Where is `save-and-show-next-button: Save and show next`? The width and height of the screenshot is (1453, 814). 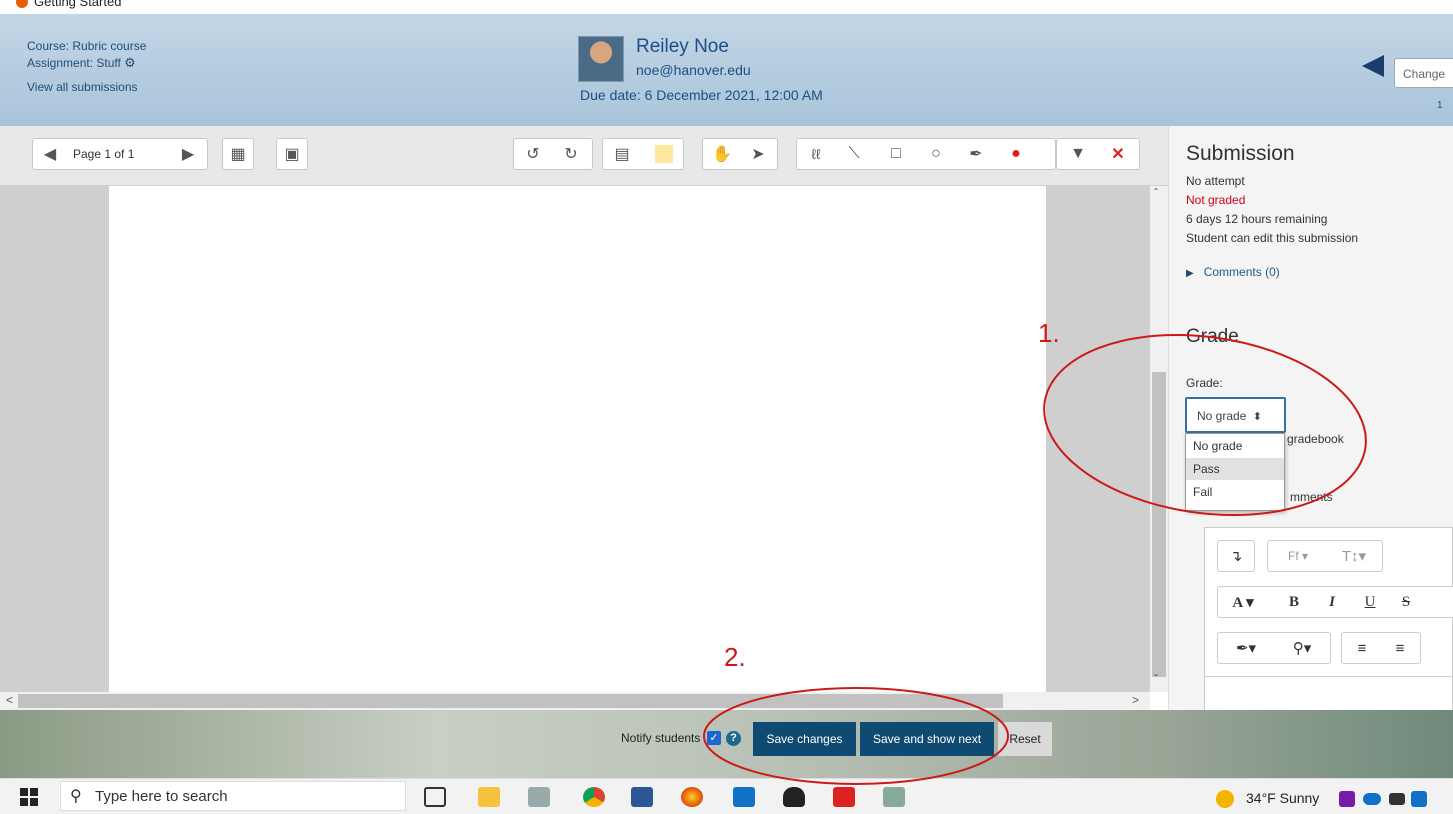
save-and-show-next-button: Save and show next is located at coordinates (927, 739).